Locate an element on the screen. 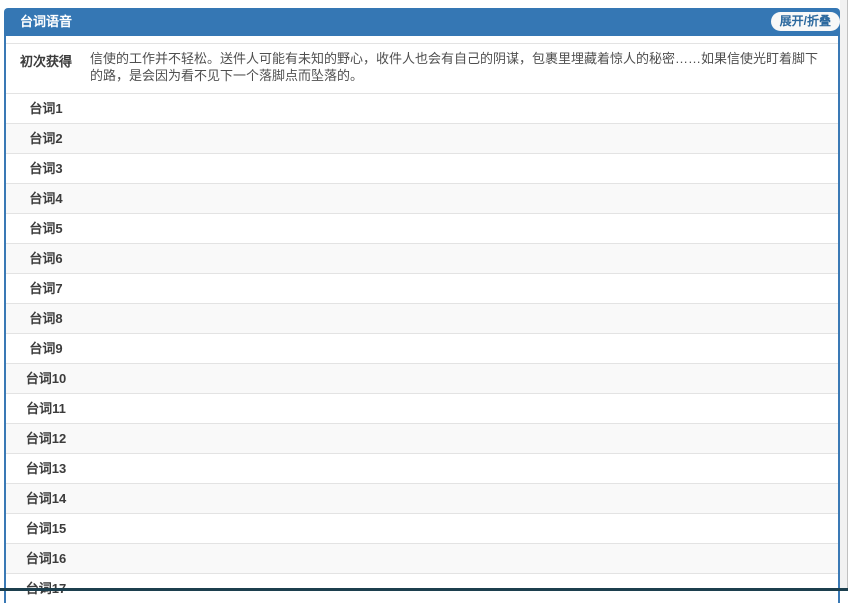 The image size is (848, 603). voice-row: 台词5 is located at coordinates (422, 228).